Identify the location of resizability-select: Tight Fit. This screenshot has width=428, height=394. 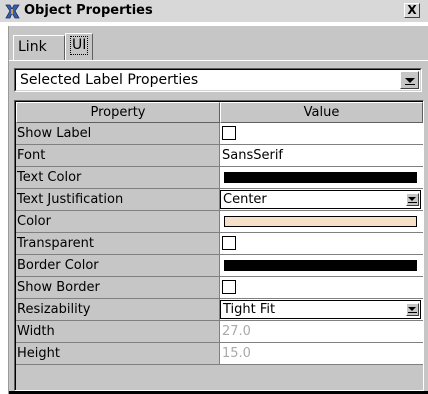
(320, 309).